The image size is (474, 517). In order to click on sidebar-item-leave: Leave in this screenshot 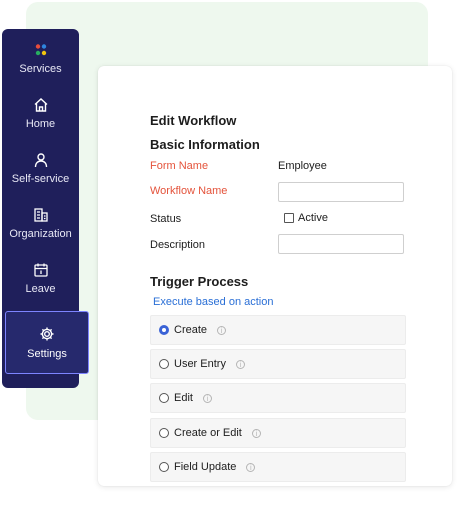, I will do `click(40, 286)`.